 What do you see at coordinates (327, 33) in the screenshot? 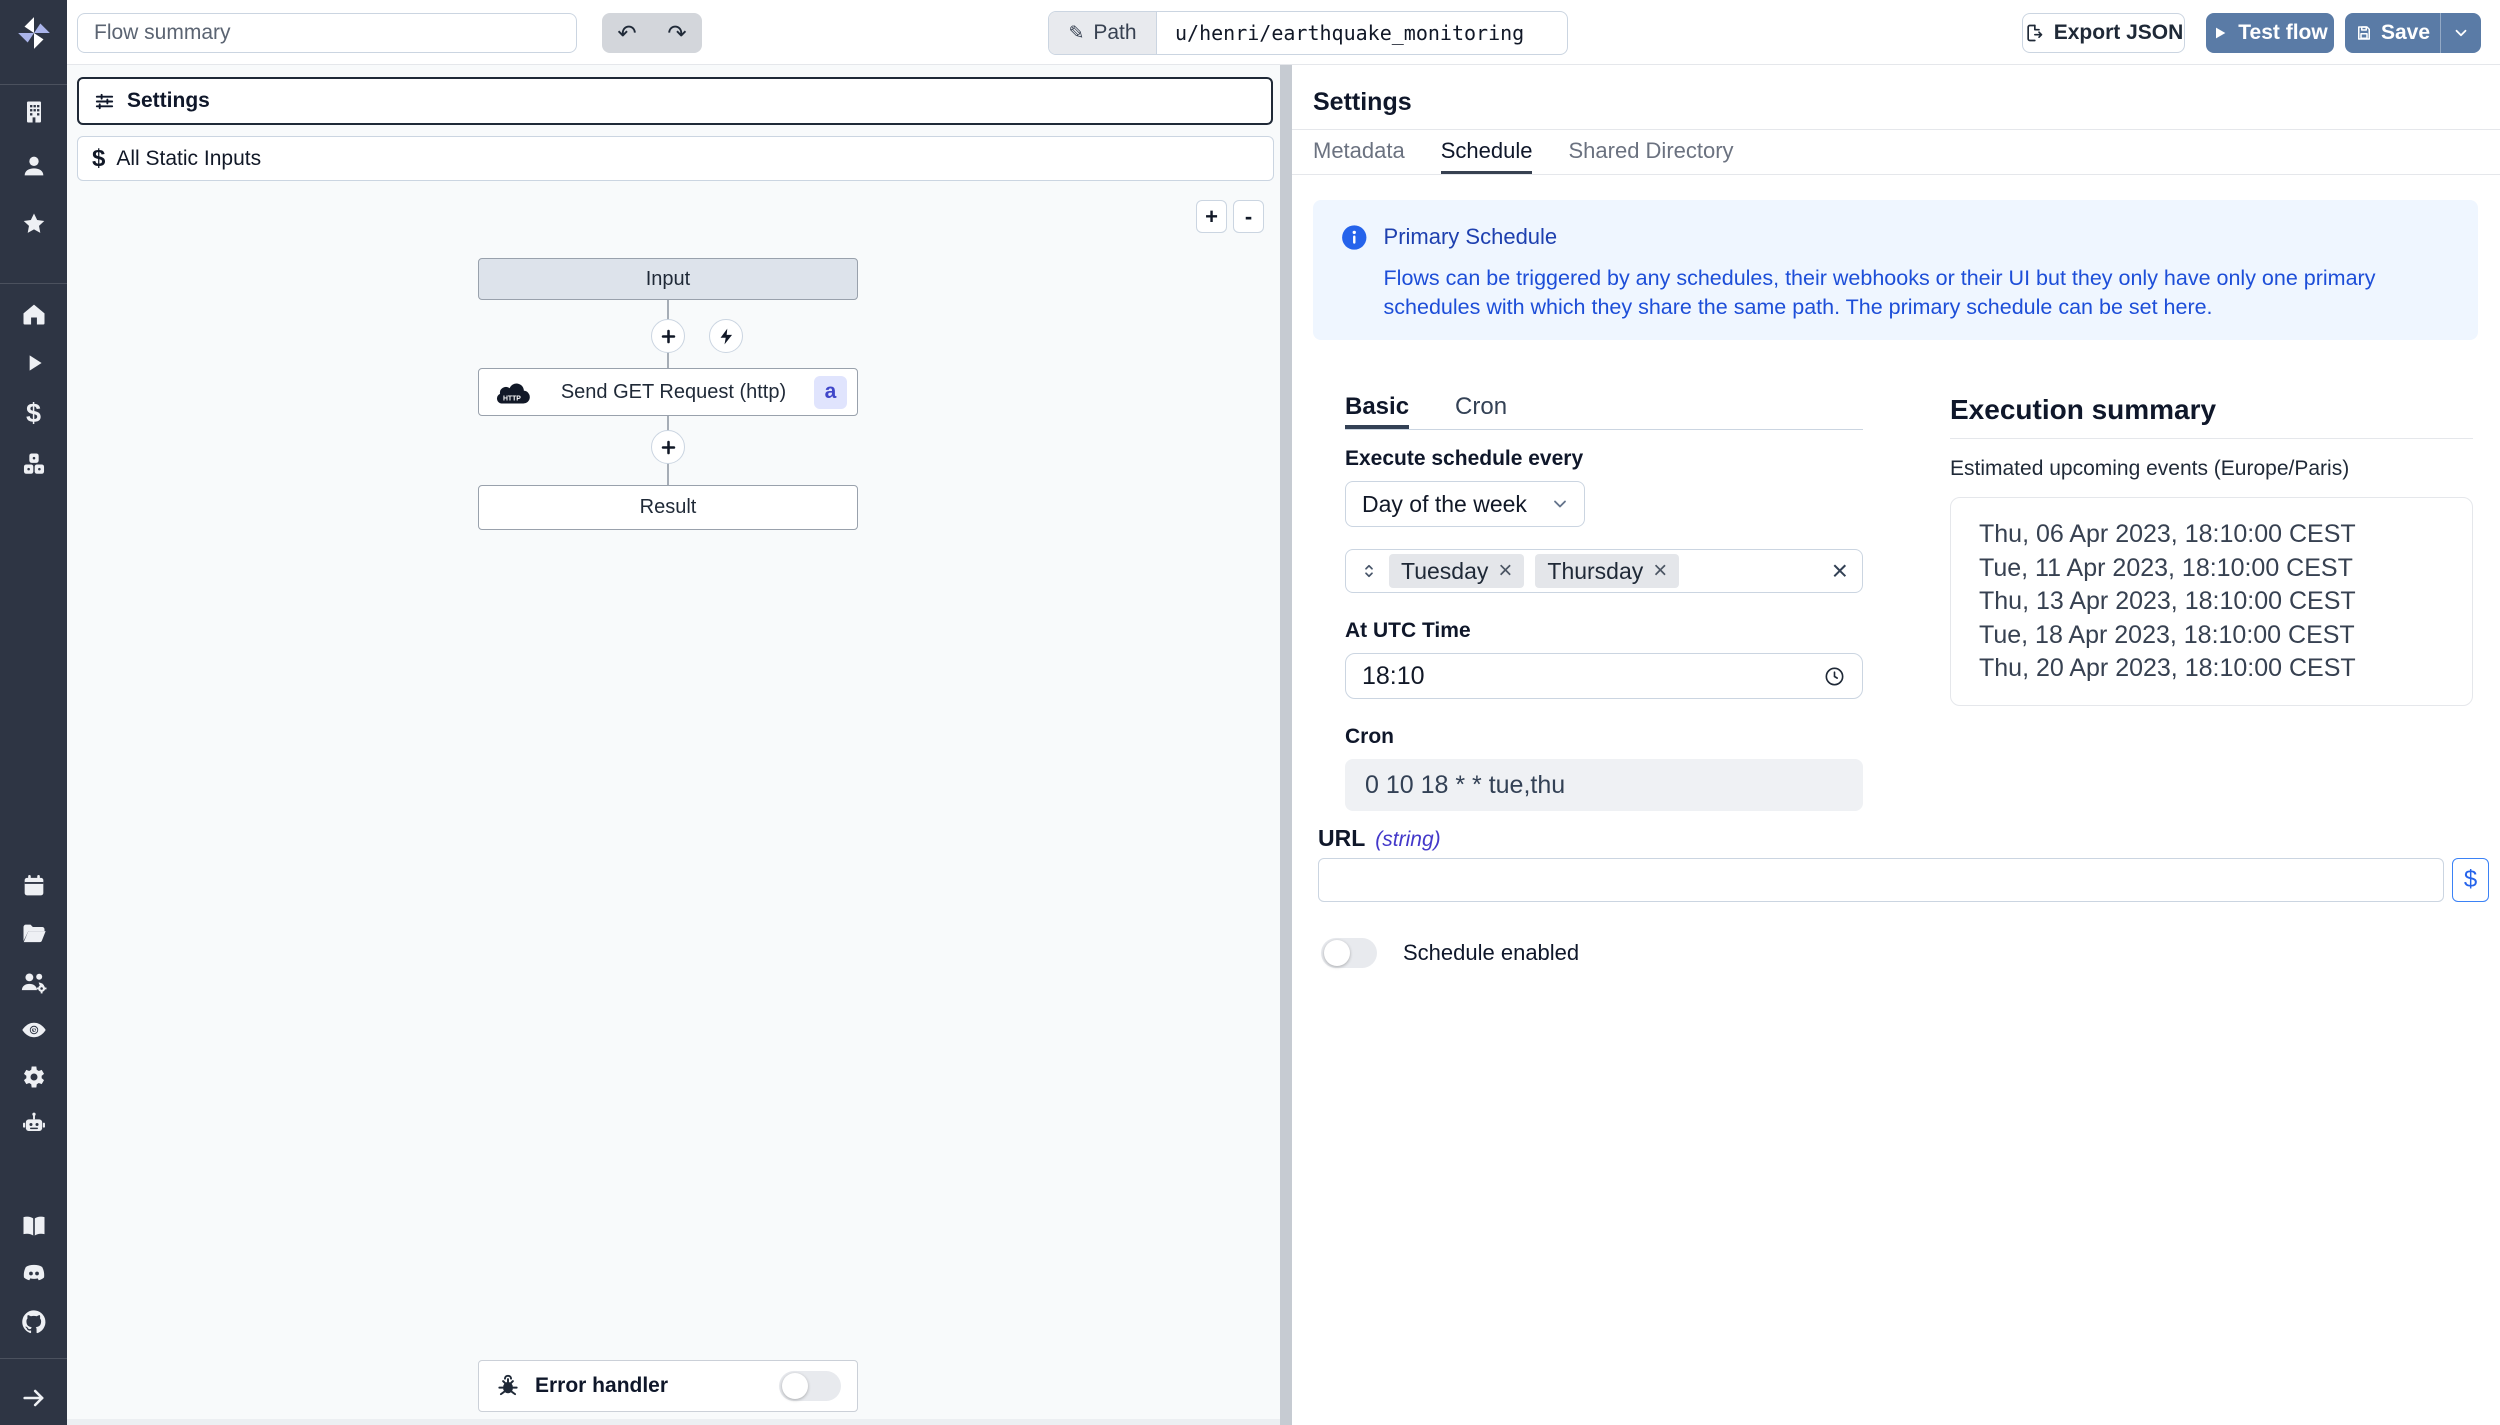
I see `flow-summary-input` at bounding box center [327, 33].